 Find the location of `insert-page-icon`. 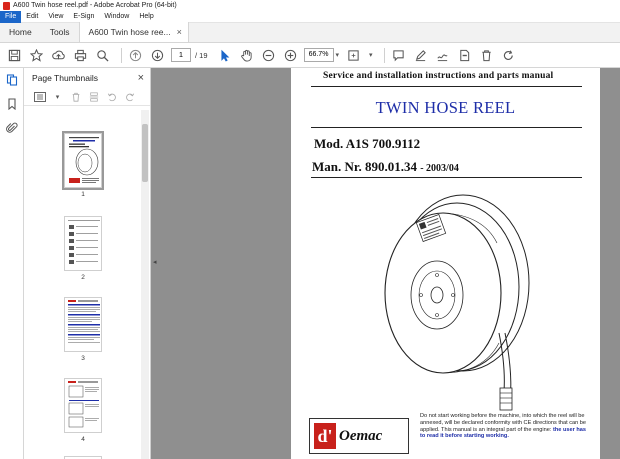

insert-page-icon is located at coordinates (93, 96).